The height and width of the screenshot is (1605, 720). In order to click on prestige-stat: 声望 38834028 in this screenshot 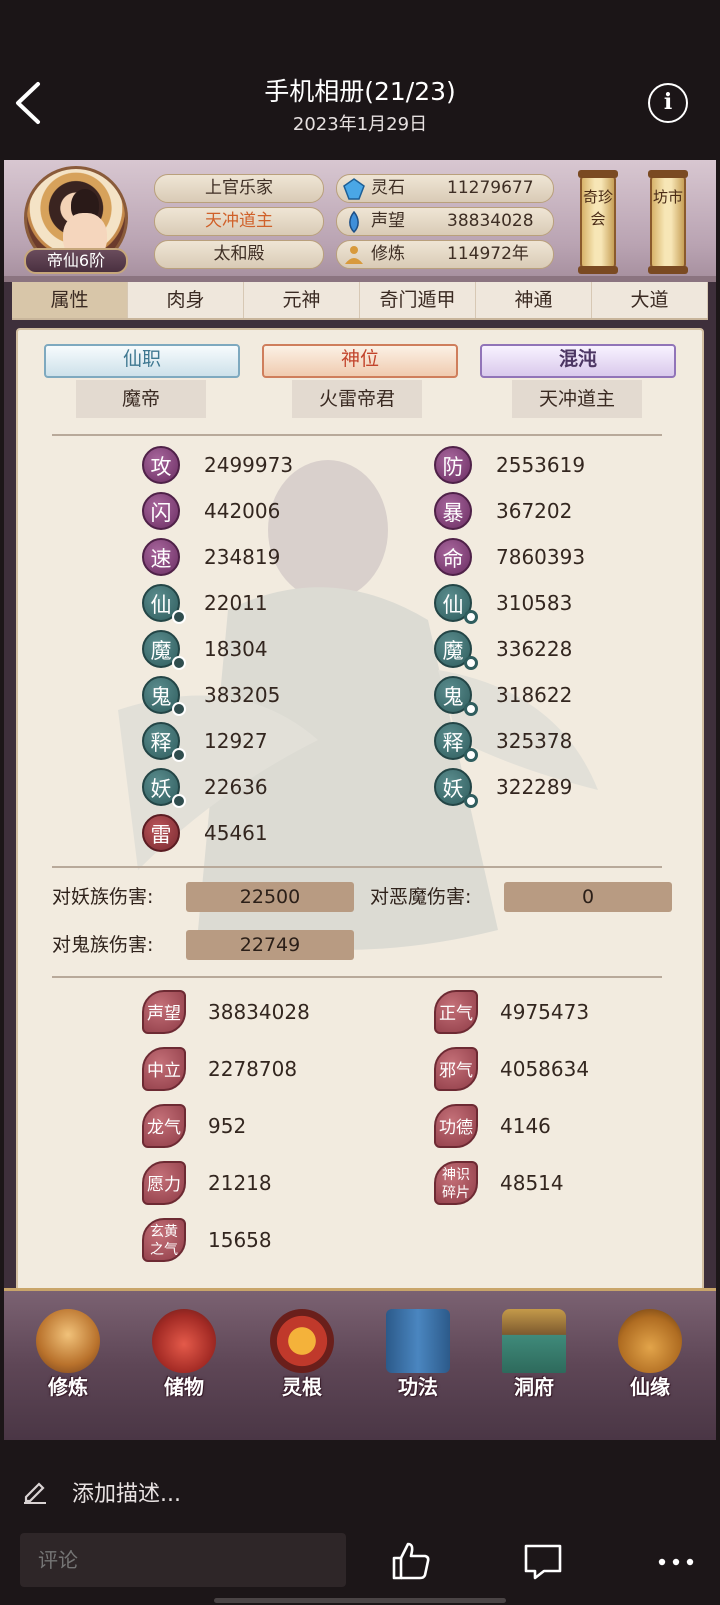, I will do `click(445, 221)`.